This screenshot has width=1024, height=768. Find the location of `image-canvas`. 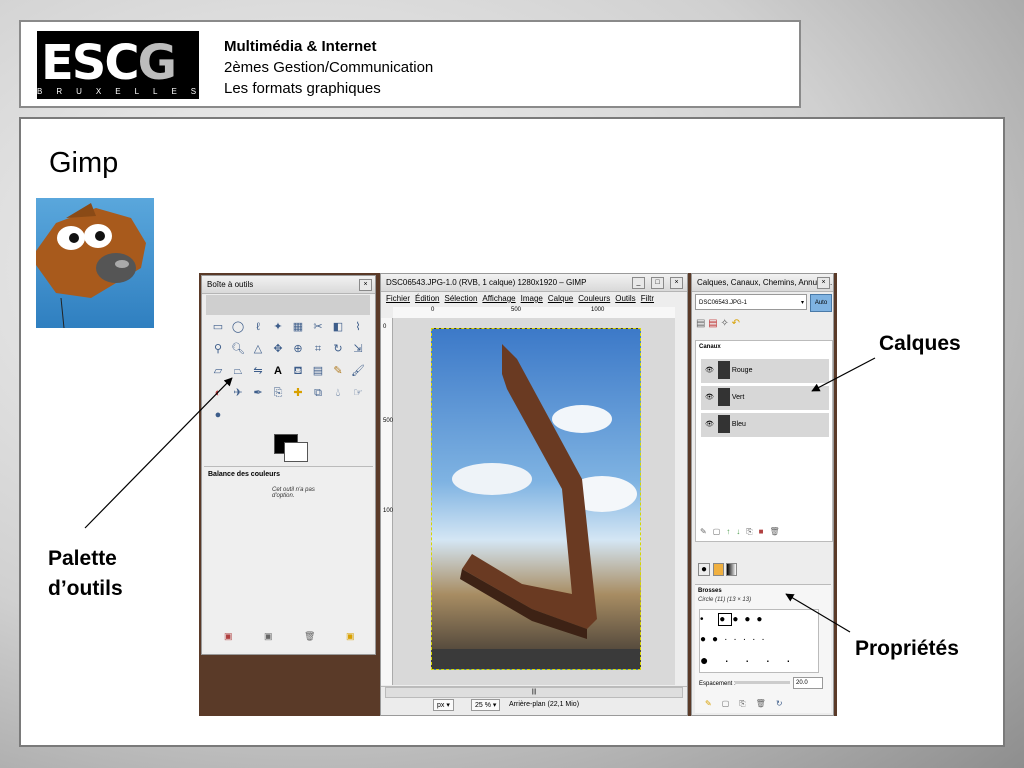

image-canvas is located at coordinates (534, 501).